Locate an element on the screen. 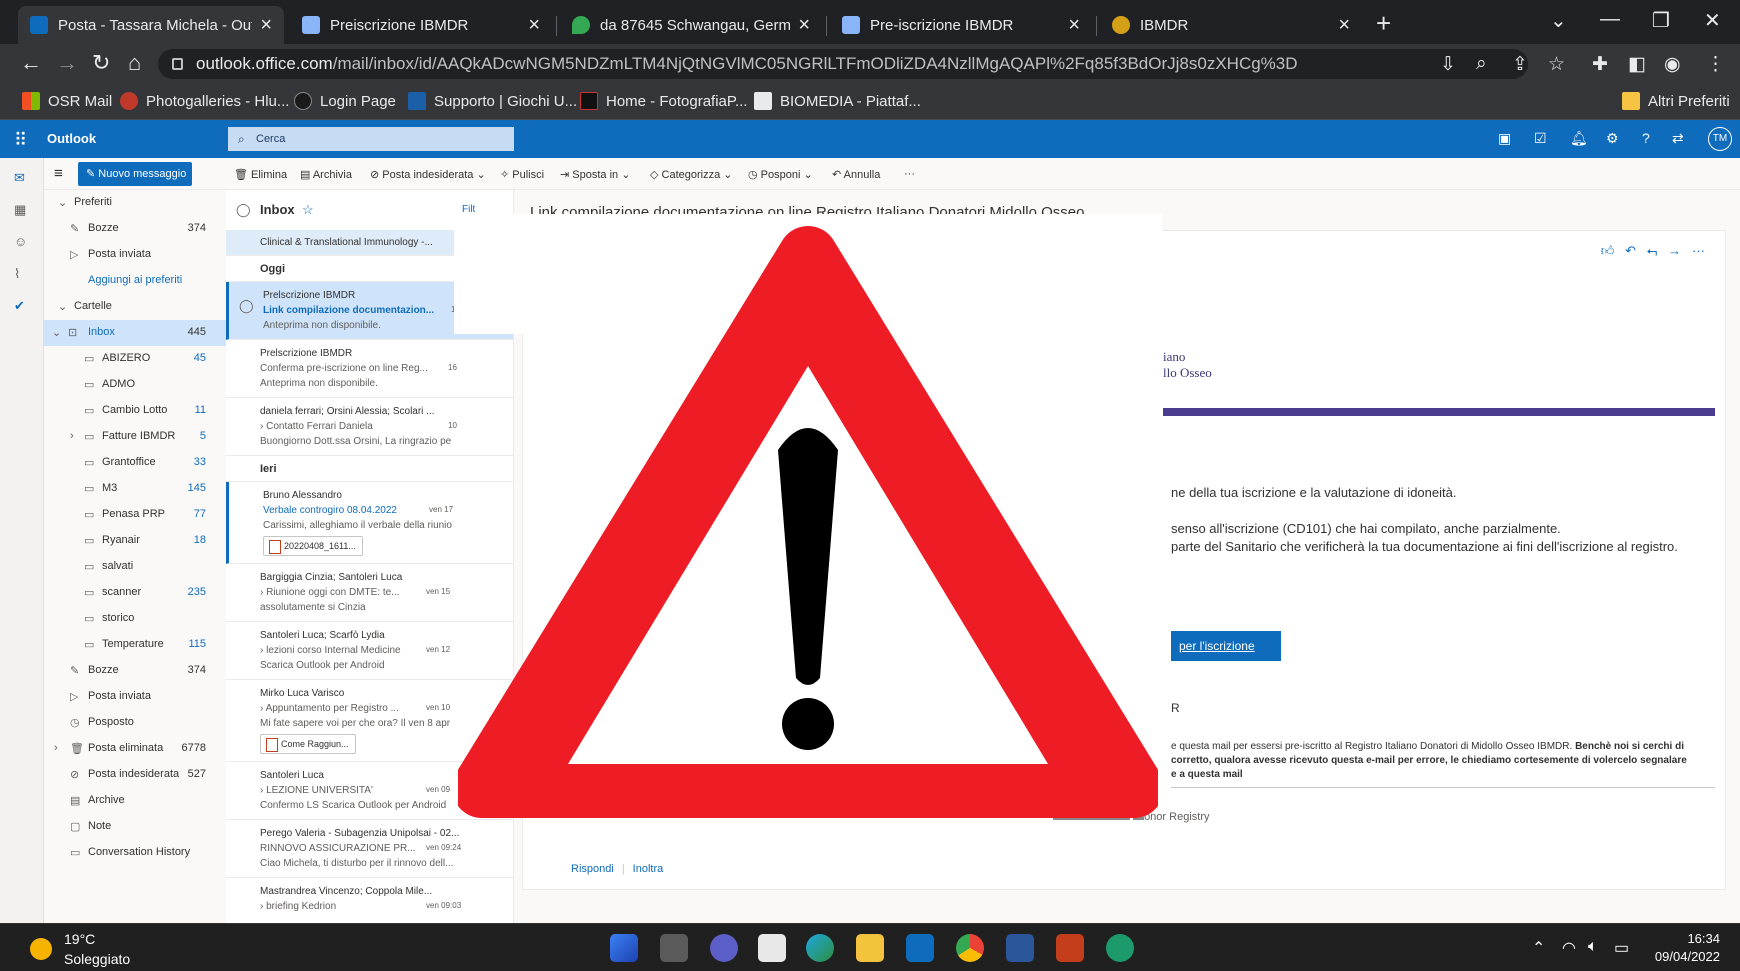  forward-link: Inoltra is located at coordinates (648, 869).